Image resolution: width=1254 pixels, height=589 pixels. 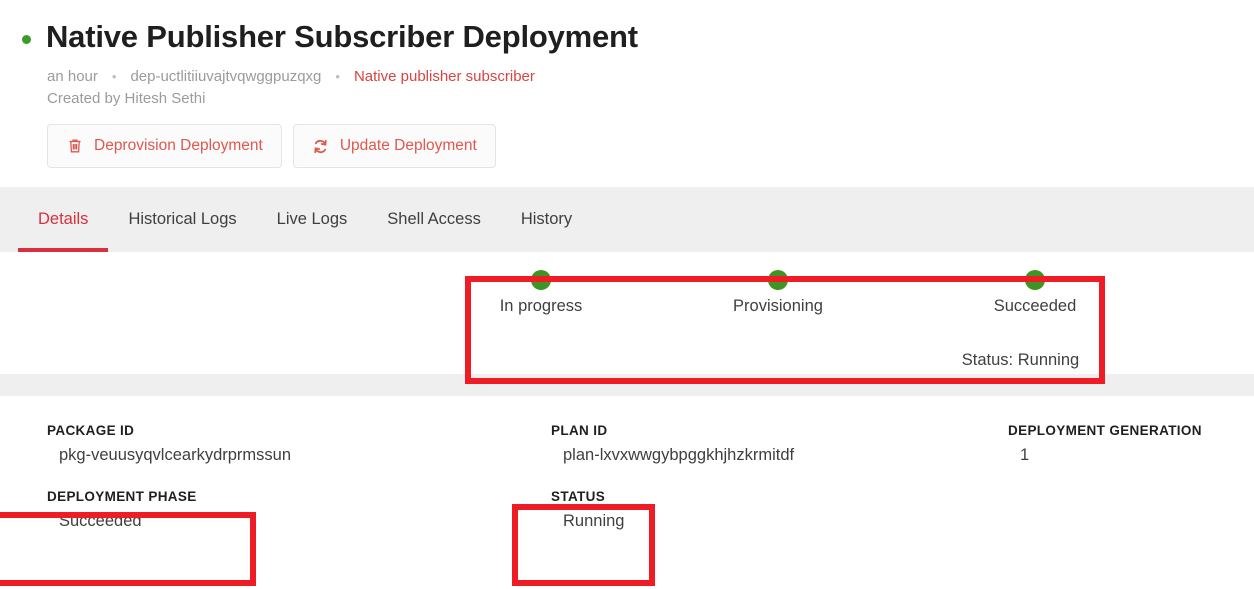 What do you see at coordinates (1105, 431) in the screenshot?
I see `detail-deployment-generation-label: DEPLOYMENT GENERATION` at bounding box center [1105, 431].